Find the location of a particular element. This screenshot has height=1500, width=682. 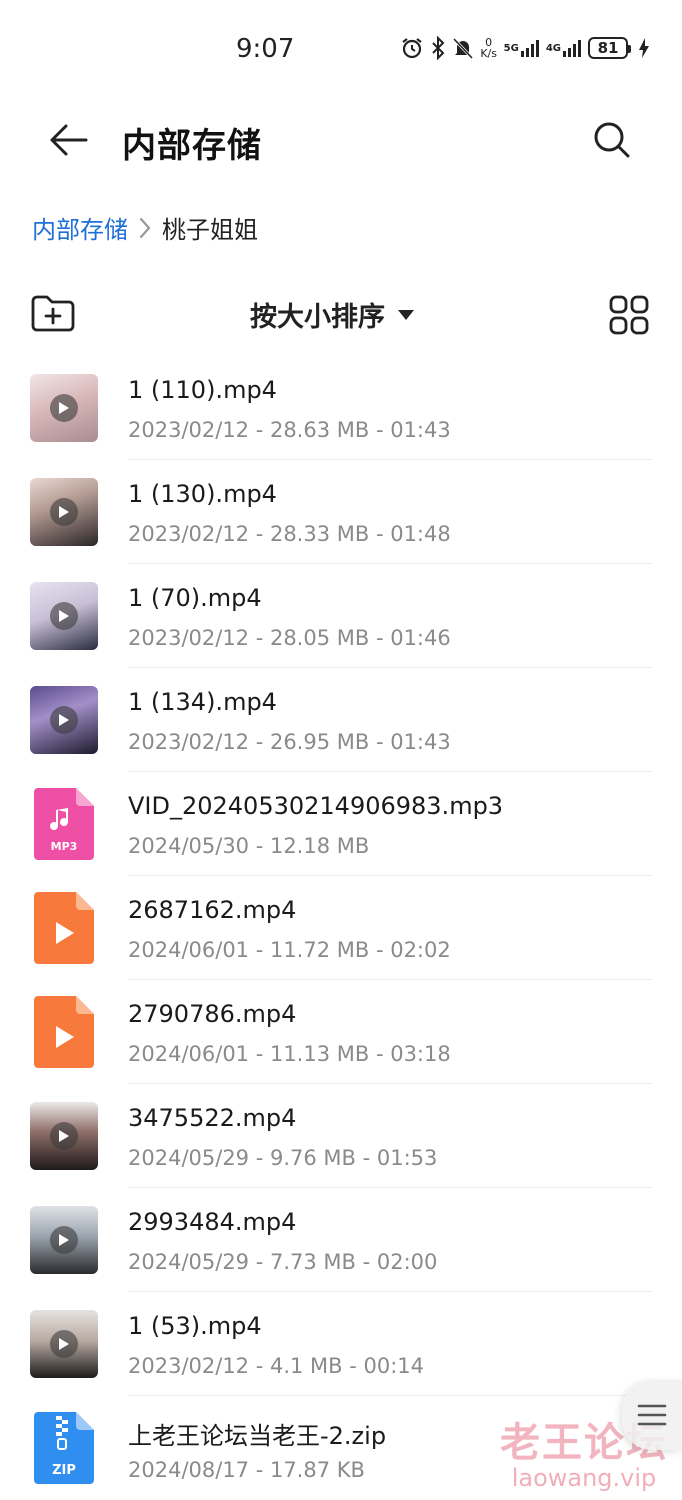

search-button is located at coordinates (612, 140).